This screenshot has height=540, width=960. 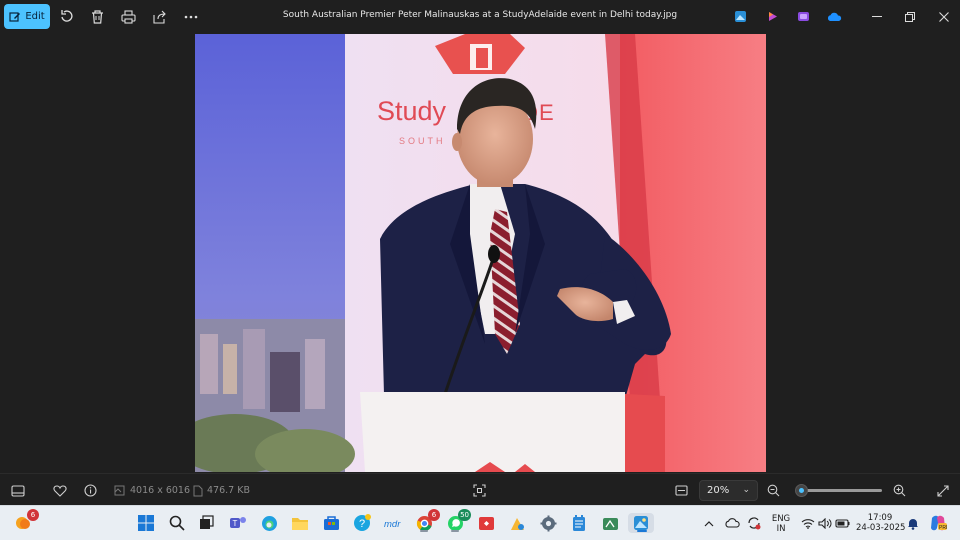 What do you see at coordinates (746, 490) in the screenshot?
I see `chevron-down-icon: ⌄` at bounding box center [746, 490].